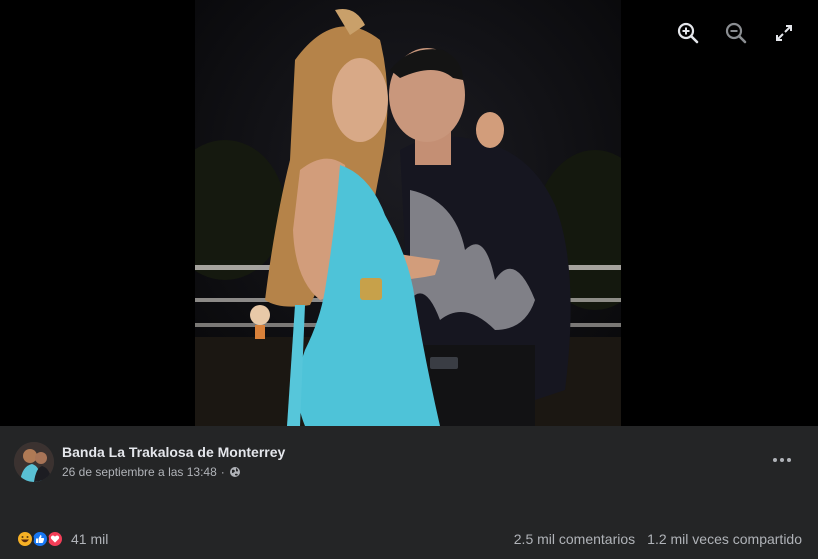 This screenshot has width=818, height=559. What do you see at coordinates (234, 472) in the screenshot?
I see `globe-icon` at bounding box center [234, 472].